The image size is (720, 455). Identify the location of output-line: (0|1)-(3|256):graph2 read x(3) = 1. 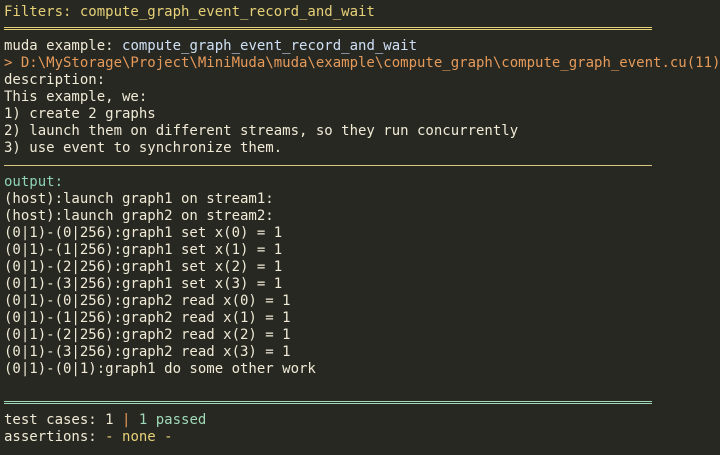
(147, 352).